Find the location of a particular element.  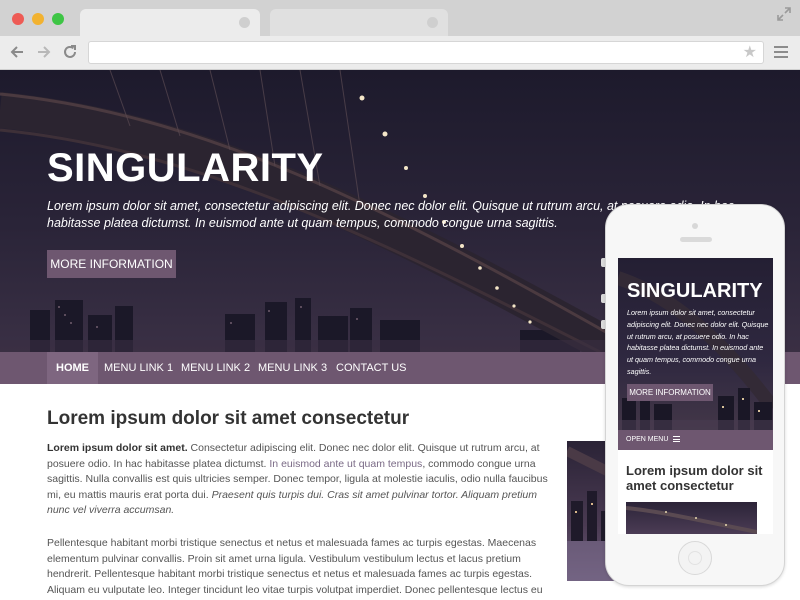

phone-speaker is located at coordinates (696, 239).